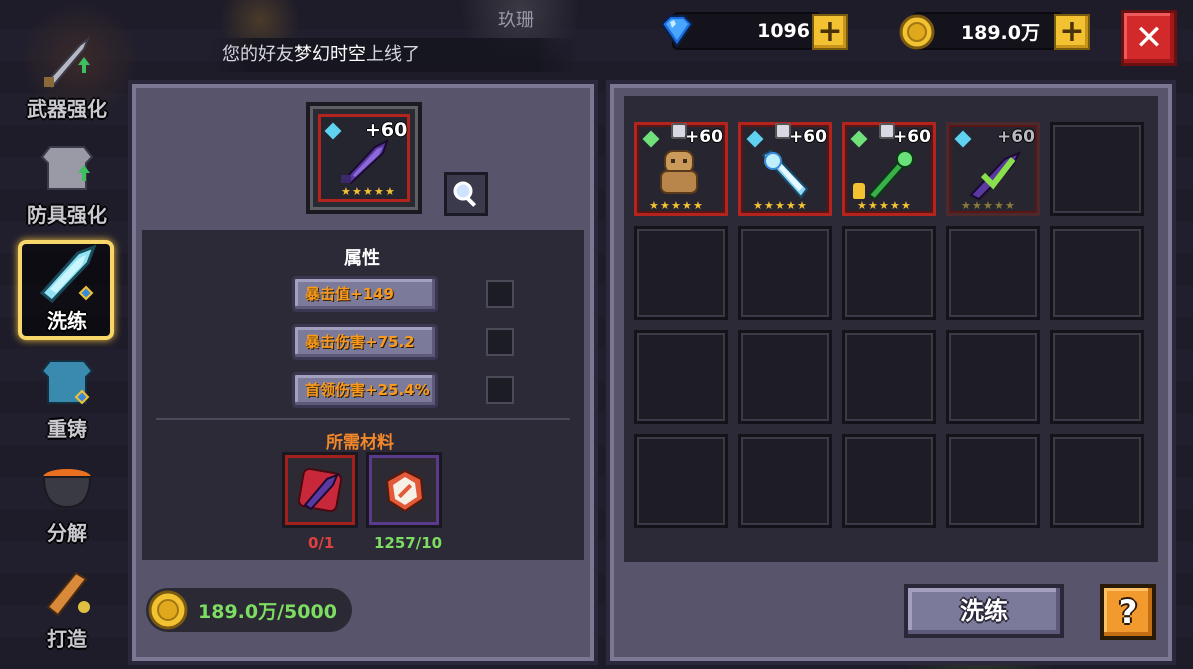 Image resolution: width=1193 pixels, height=669 pixels. What do you see at coordinates (405, 493) in the screenshot?
I see `refine-stone-icon` at bounding box center [405, 493].